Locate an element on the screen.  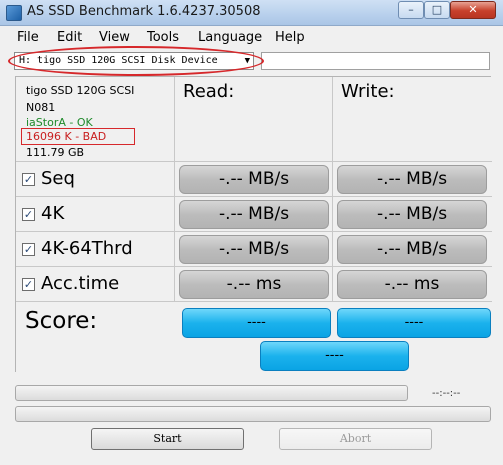
score-label: Score: is located at coordinates (61, 321).